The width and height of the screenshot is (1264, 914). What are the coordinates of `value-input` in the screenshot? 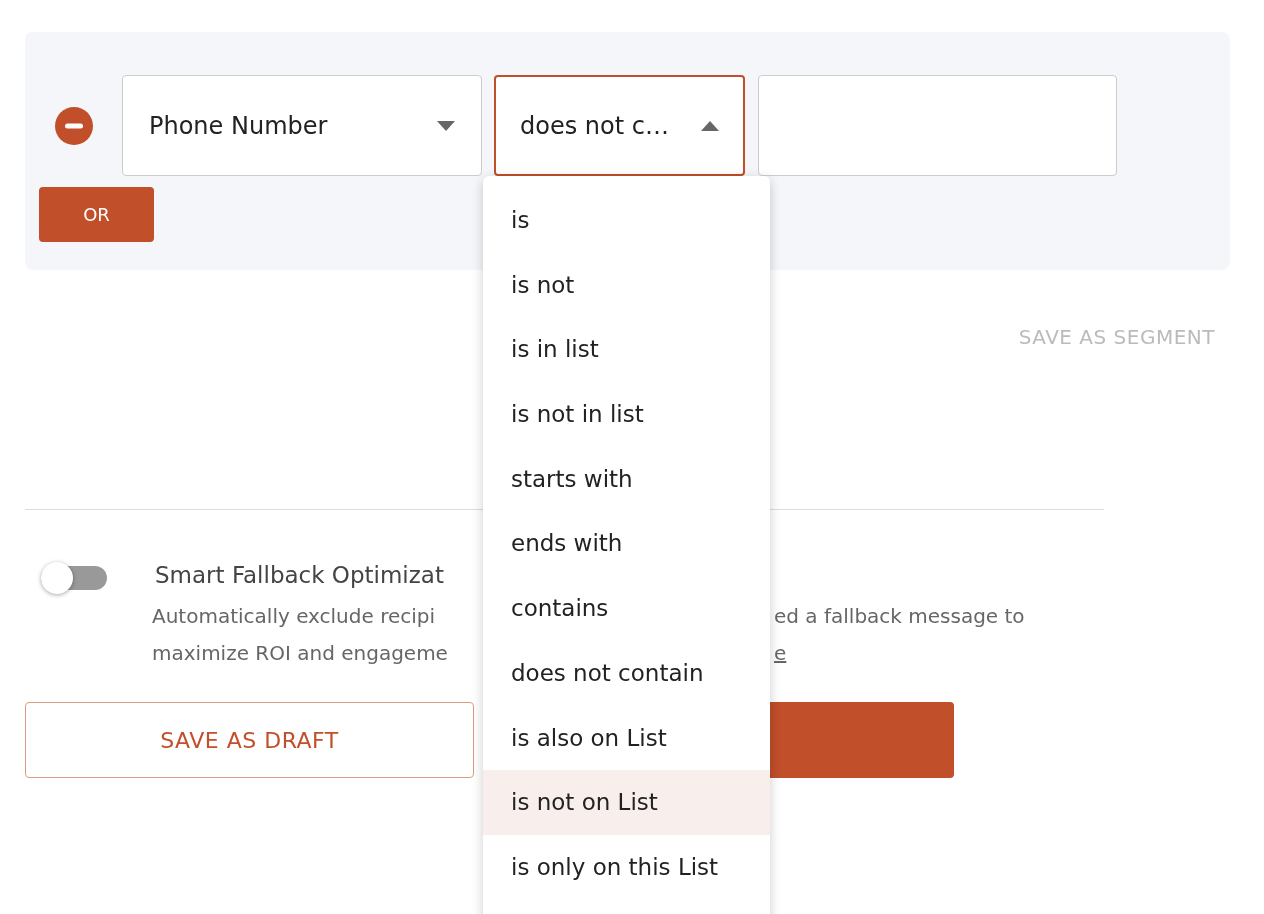 It's located at (937, 125).